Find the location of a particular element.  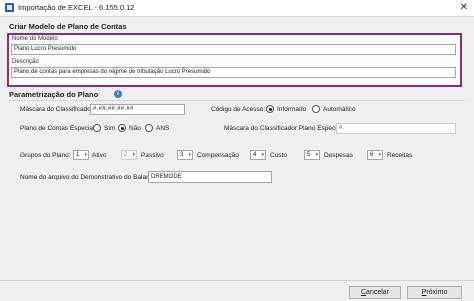

app-icon is located at coordinates (9, 7).